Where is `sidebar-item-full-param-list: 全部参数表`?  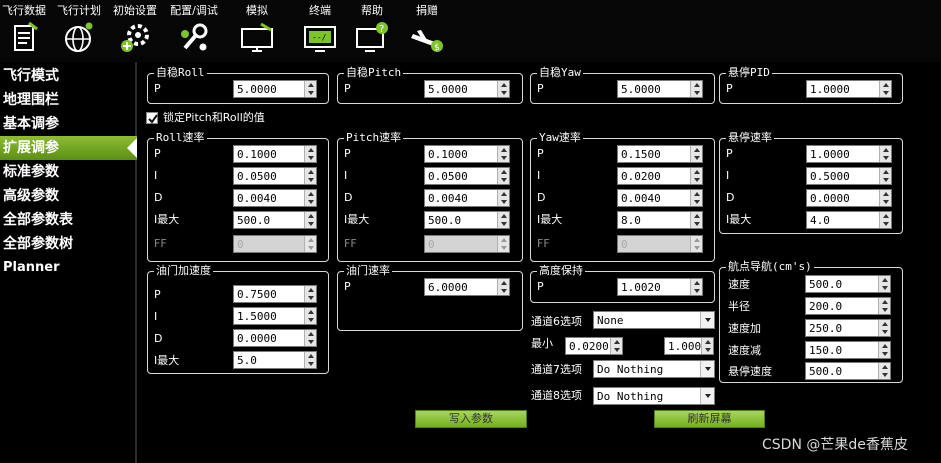
sidebar-item-full-param-list: 全部参数表 is located at coordinates (68, 220).